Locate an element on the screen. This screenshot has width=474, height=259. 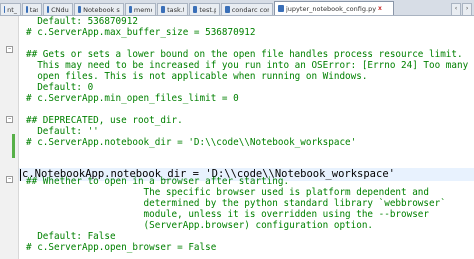
tab-file-8: condarc config is located at coordinates (247, 9).